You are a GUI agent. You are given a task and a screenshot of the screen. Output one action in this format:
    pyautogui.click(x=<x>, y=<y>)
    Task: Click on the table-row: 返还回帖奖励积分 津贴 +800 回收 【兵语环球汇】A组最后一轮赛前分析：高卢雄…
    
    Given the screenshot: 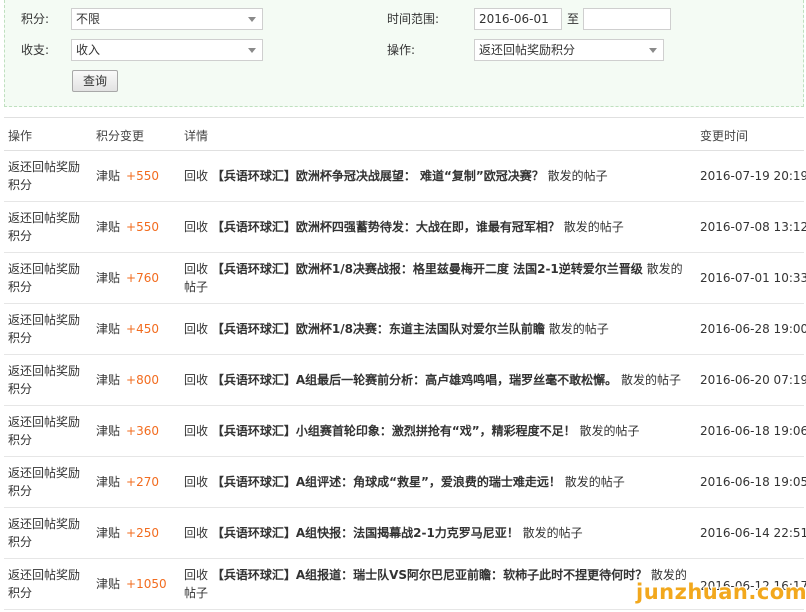 What is the action you would take?
    pyautogui.click(x=405, y=380)
    